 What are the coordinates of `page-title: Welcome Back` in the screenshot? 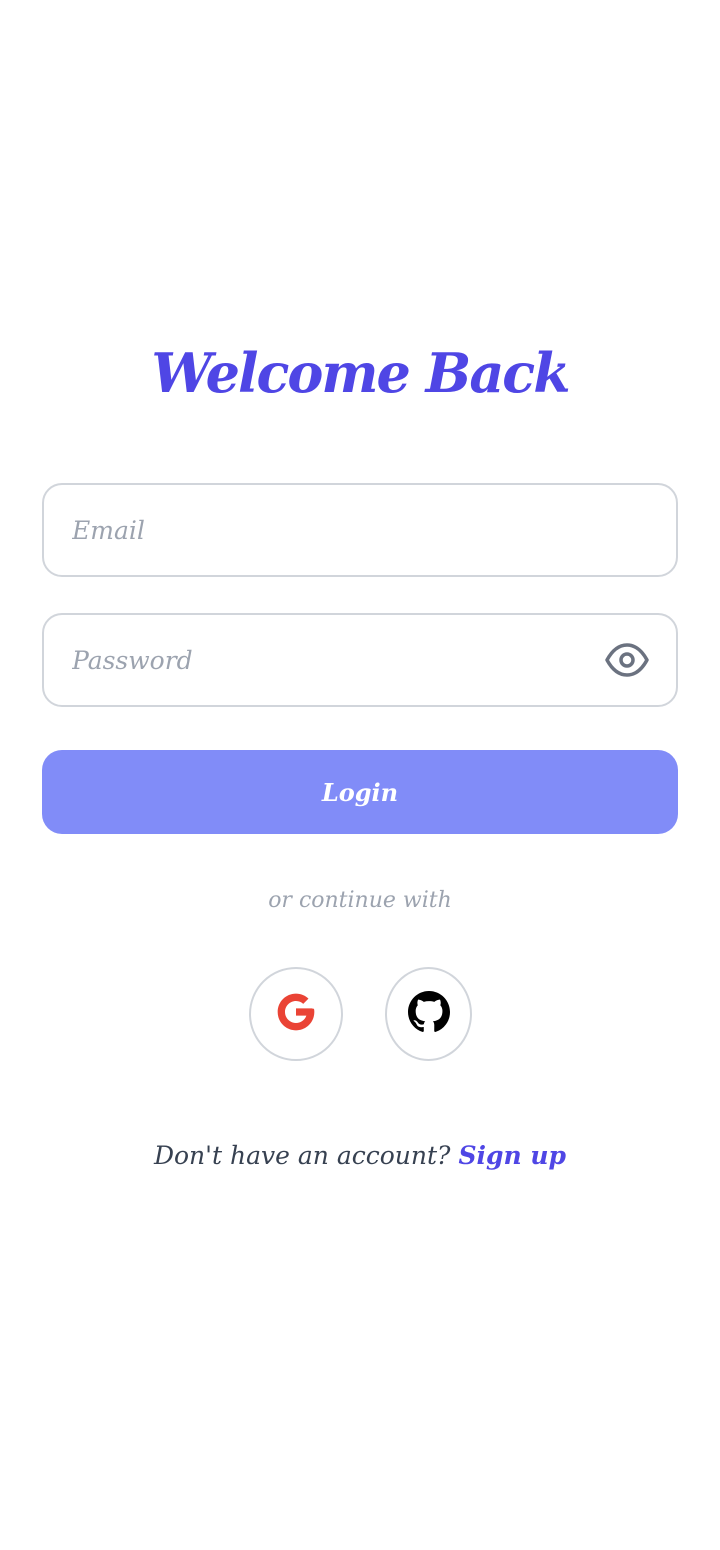 It's located at (360, 373).